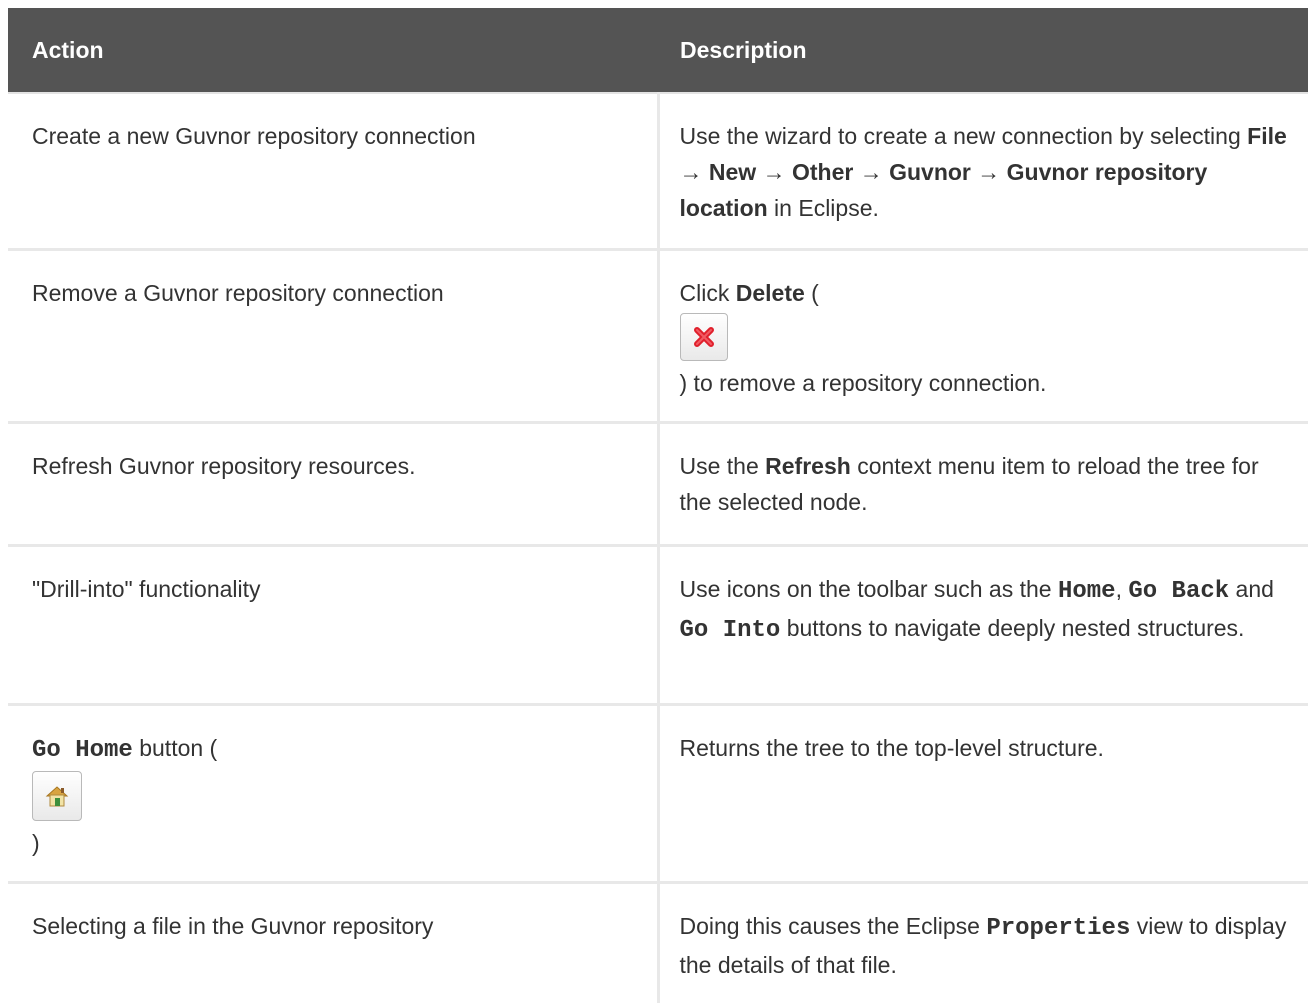 This screenshot has width=1308, height=1003. What do you see at coordinates (333, 484) in the screenshot?
I see `action-cell: Refresh Guvnor repository resources.` at bounding box center [333, 484].